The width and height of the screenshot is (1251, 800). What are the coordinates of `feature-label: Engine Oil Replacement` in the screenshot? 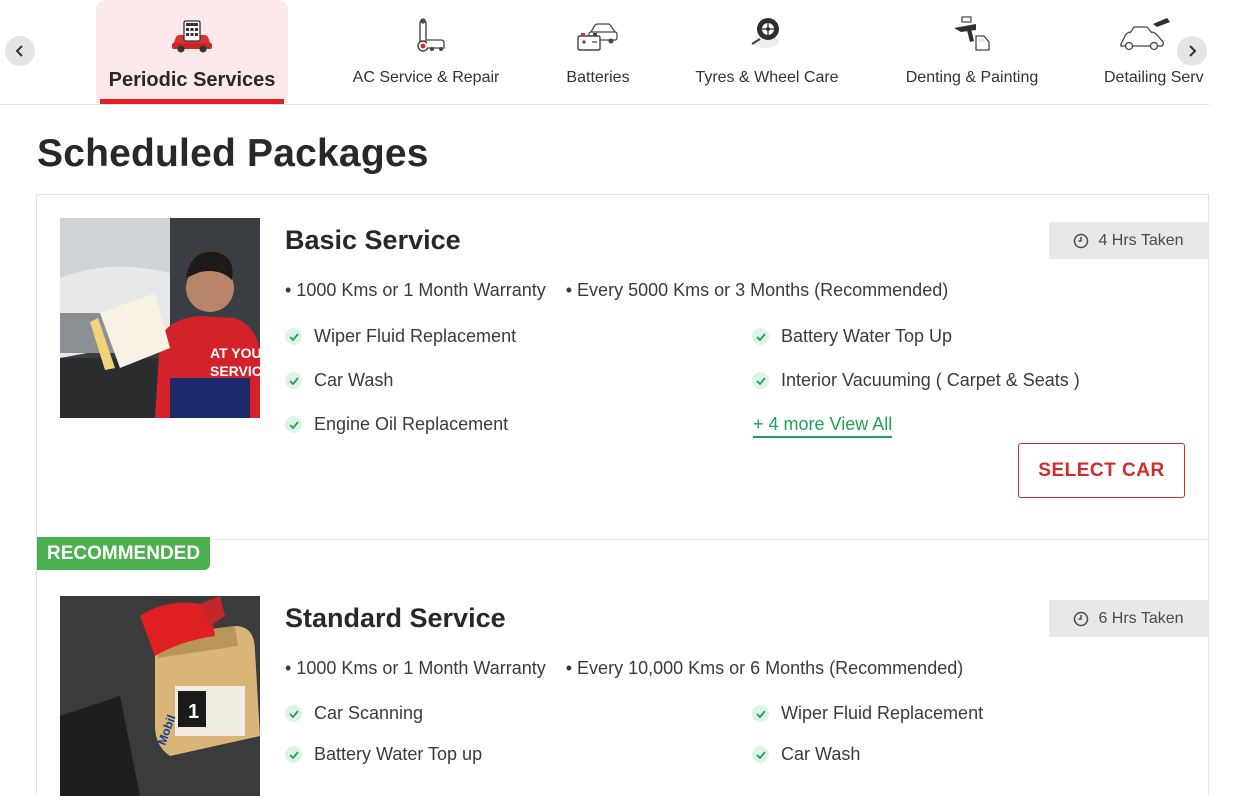 It's located at (411, 424).